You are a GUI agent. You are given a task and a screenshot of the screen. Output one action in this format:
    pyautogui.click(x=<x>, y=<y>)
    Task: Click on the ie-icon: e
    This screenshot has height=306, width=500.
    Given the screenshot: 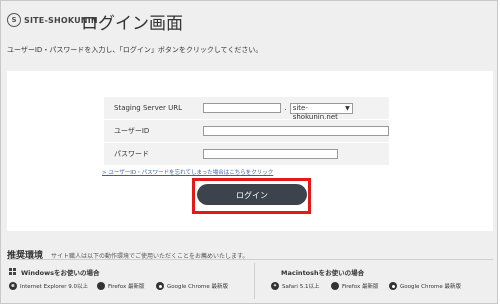 What is the action you would take?
    pyautogui.click(x=13, y=286)
    